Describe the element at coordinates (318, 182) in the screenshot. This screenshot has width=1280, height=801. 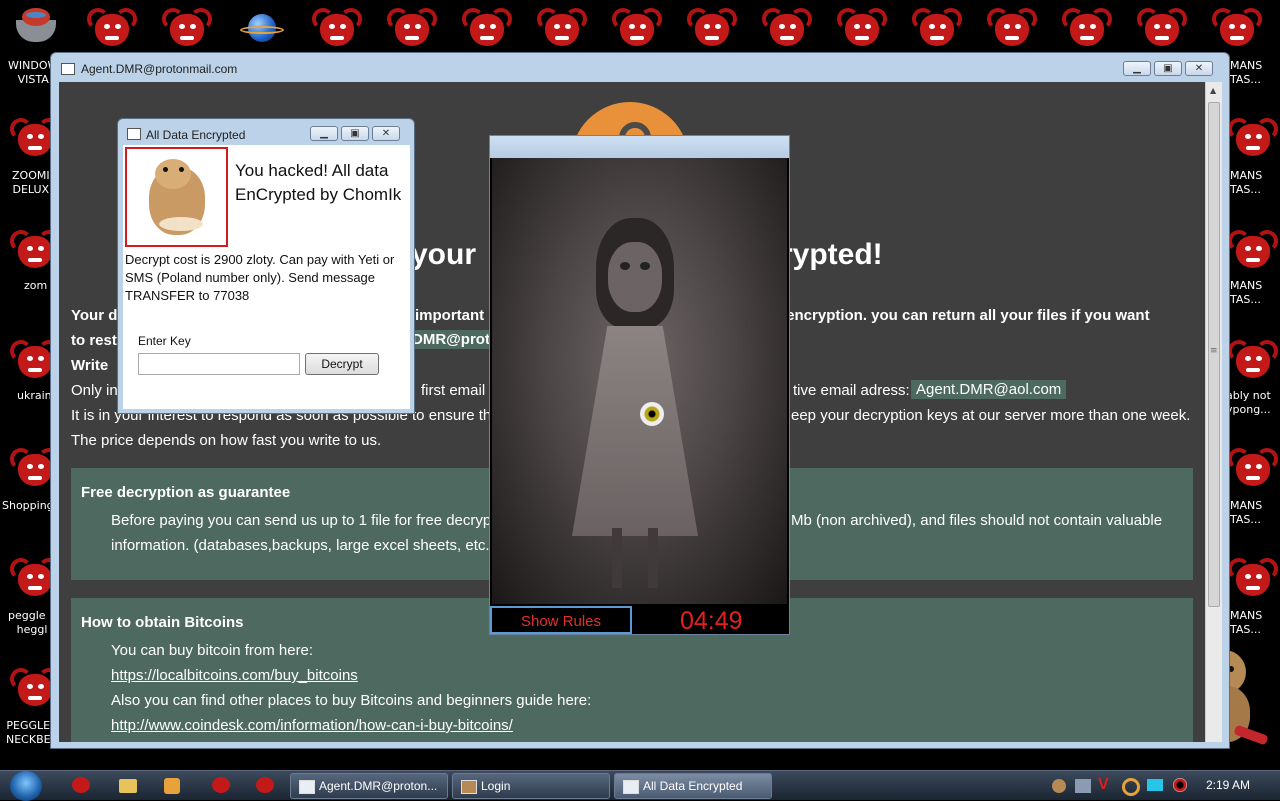
I see `ransom-headline: You hacked! All data EnCrypted by ChomIk` at that location.